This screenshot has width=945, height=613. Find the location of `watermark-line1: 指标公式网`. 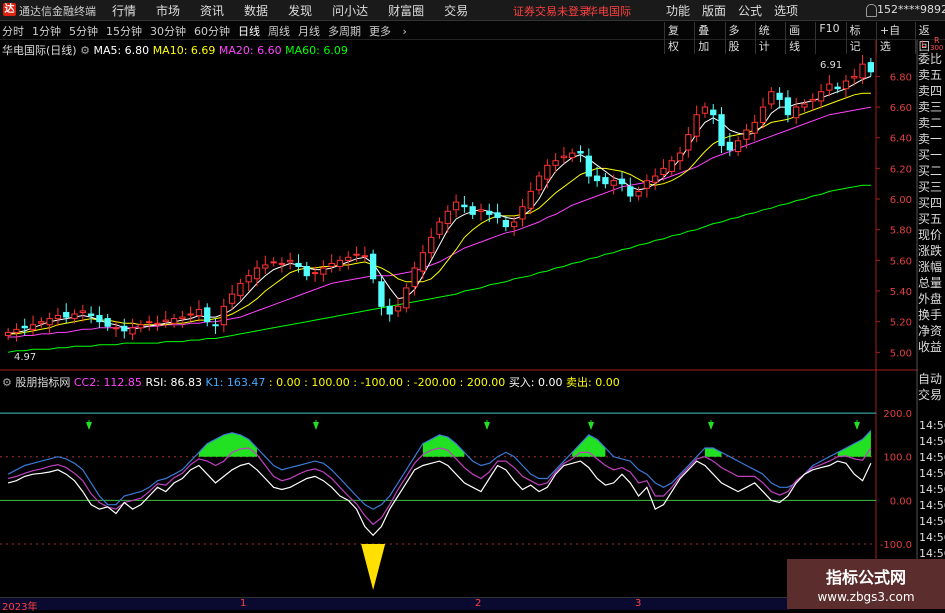

watermark-line1: 指标公式网 is located at coordinates (865, 577).